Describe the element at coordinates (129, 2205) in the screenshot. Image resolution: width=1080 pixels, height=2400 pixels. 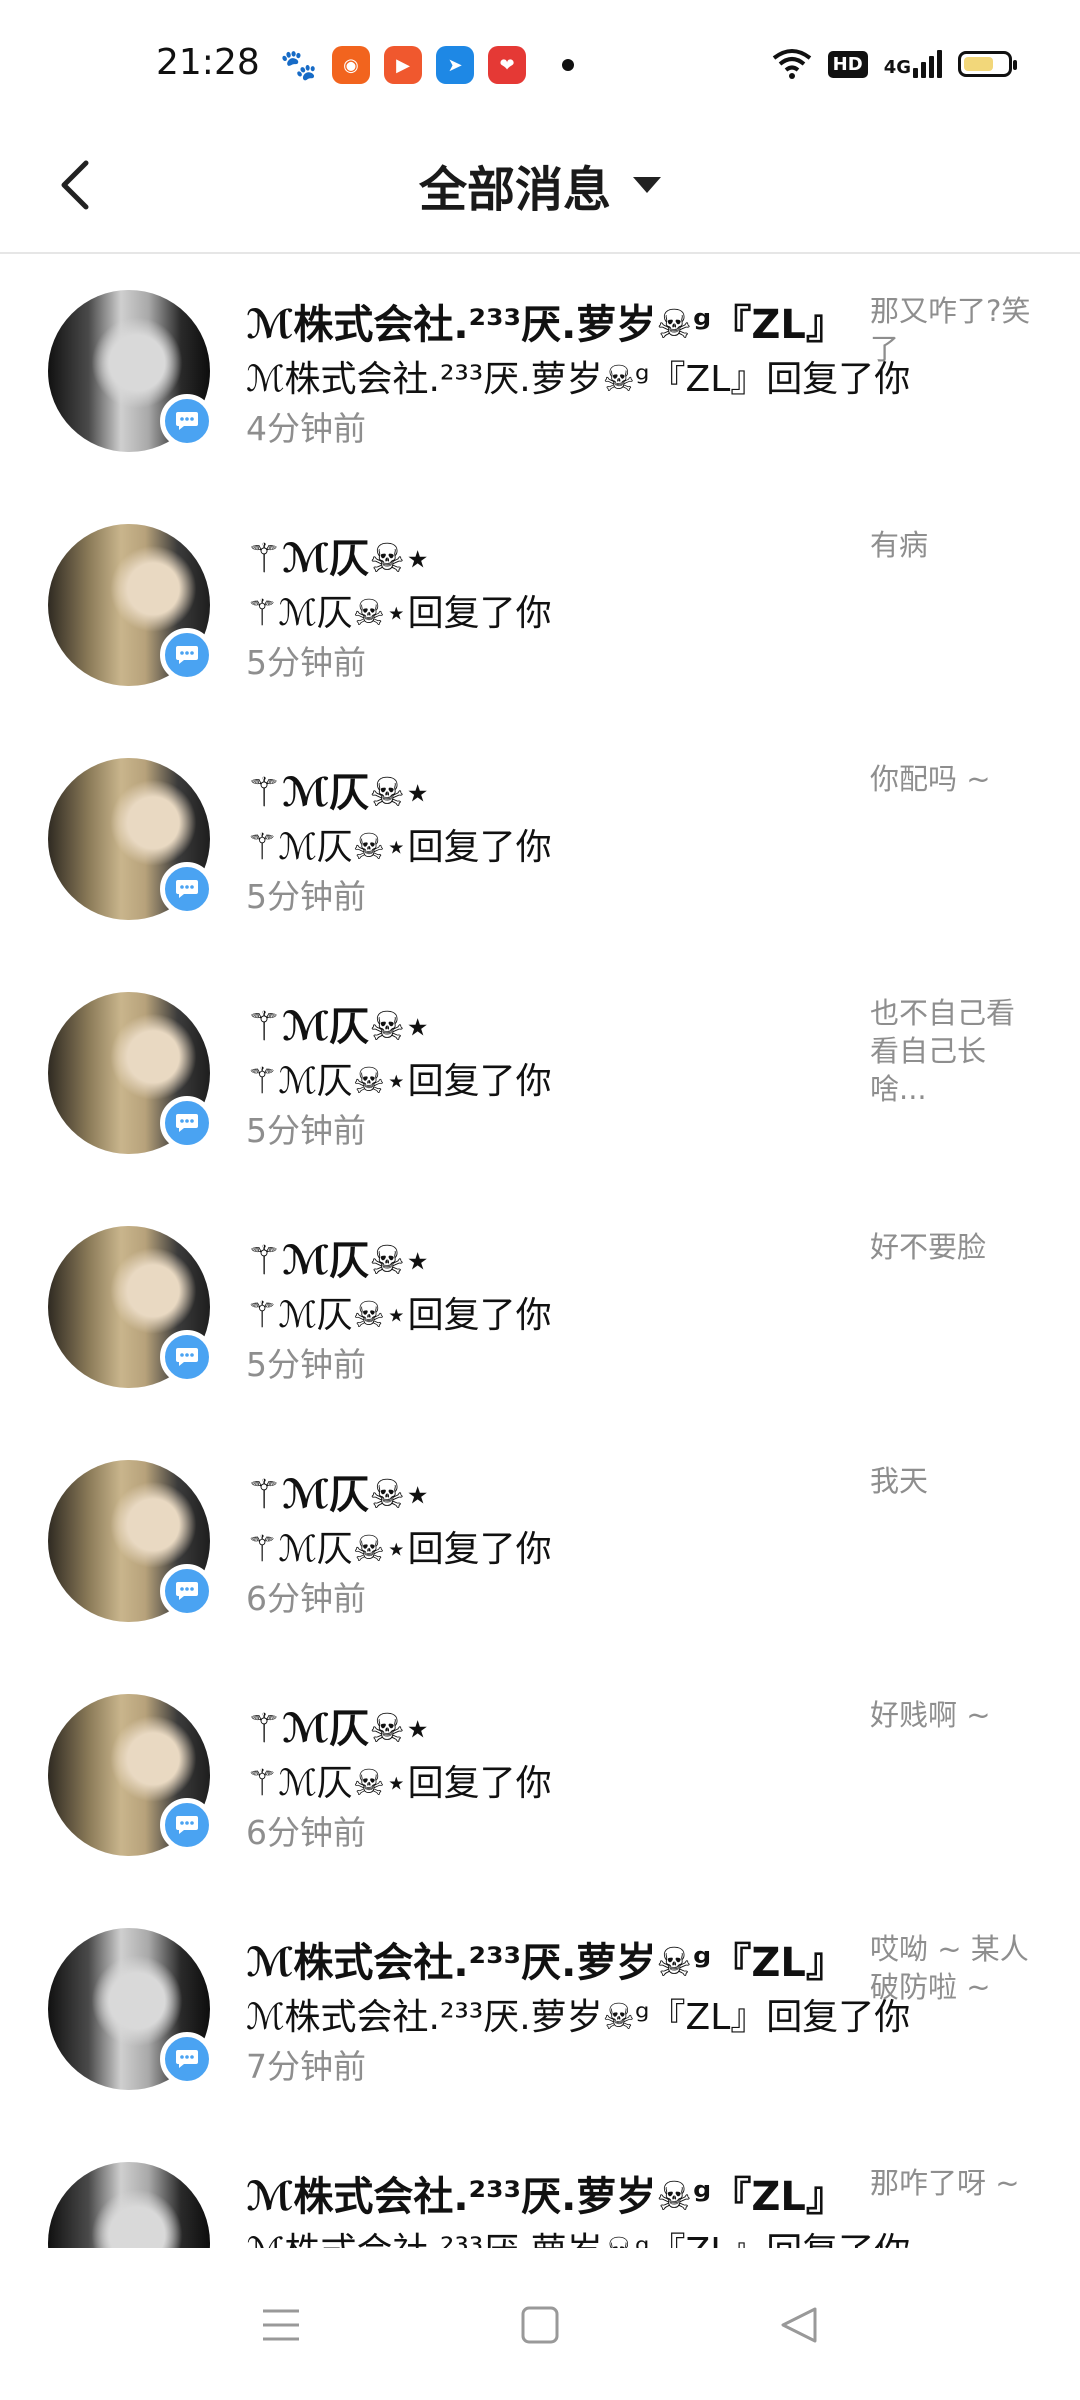
I see `avatar` at that location.